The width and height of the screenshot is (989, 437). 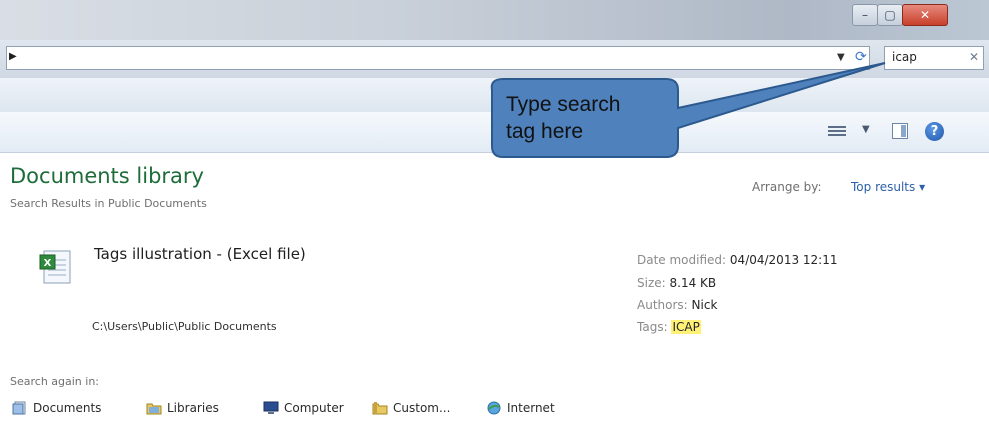 What do you see at coordinates (651, 283) in the screenshot?
I see `size-label: Size:` at bounding box center [651, 283].